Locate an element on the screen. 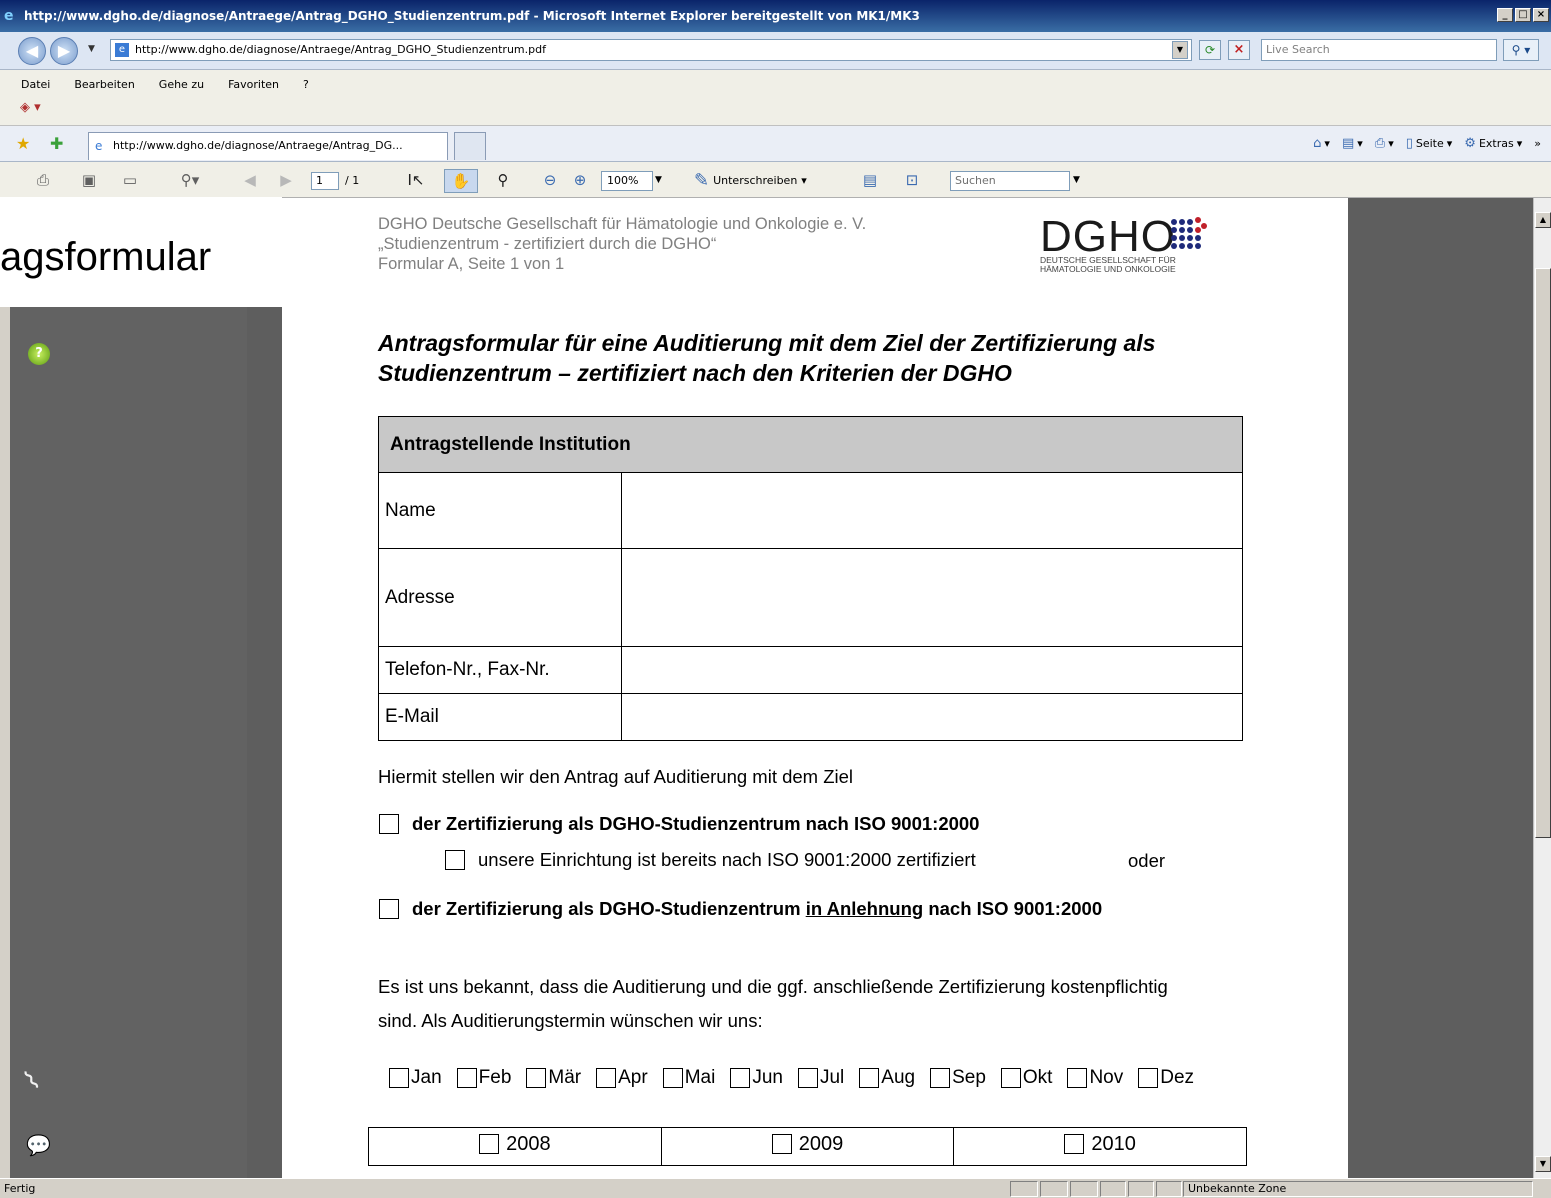  history-dropdown-icon: ▼ is located at coordinates (91, 49).